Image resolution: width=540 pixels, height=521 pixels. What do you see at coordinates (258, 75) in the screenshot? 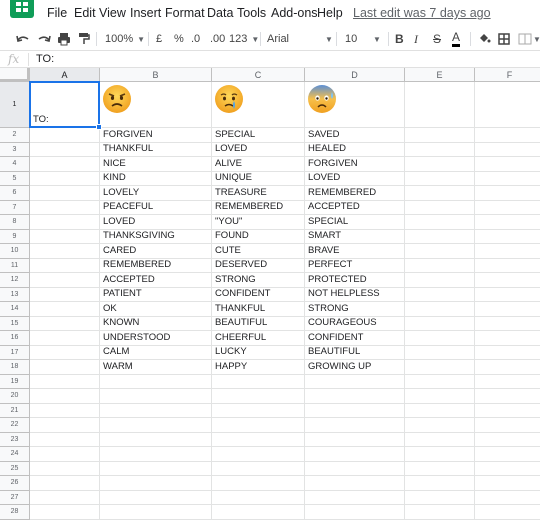
I see `column-header-c: C` at bounding box center [258, 75].